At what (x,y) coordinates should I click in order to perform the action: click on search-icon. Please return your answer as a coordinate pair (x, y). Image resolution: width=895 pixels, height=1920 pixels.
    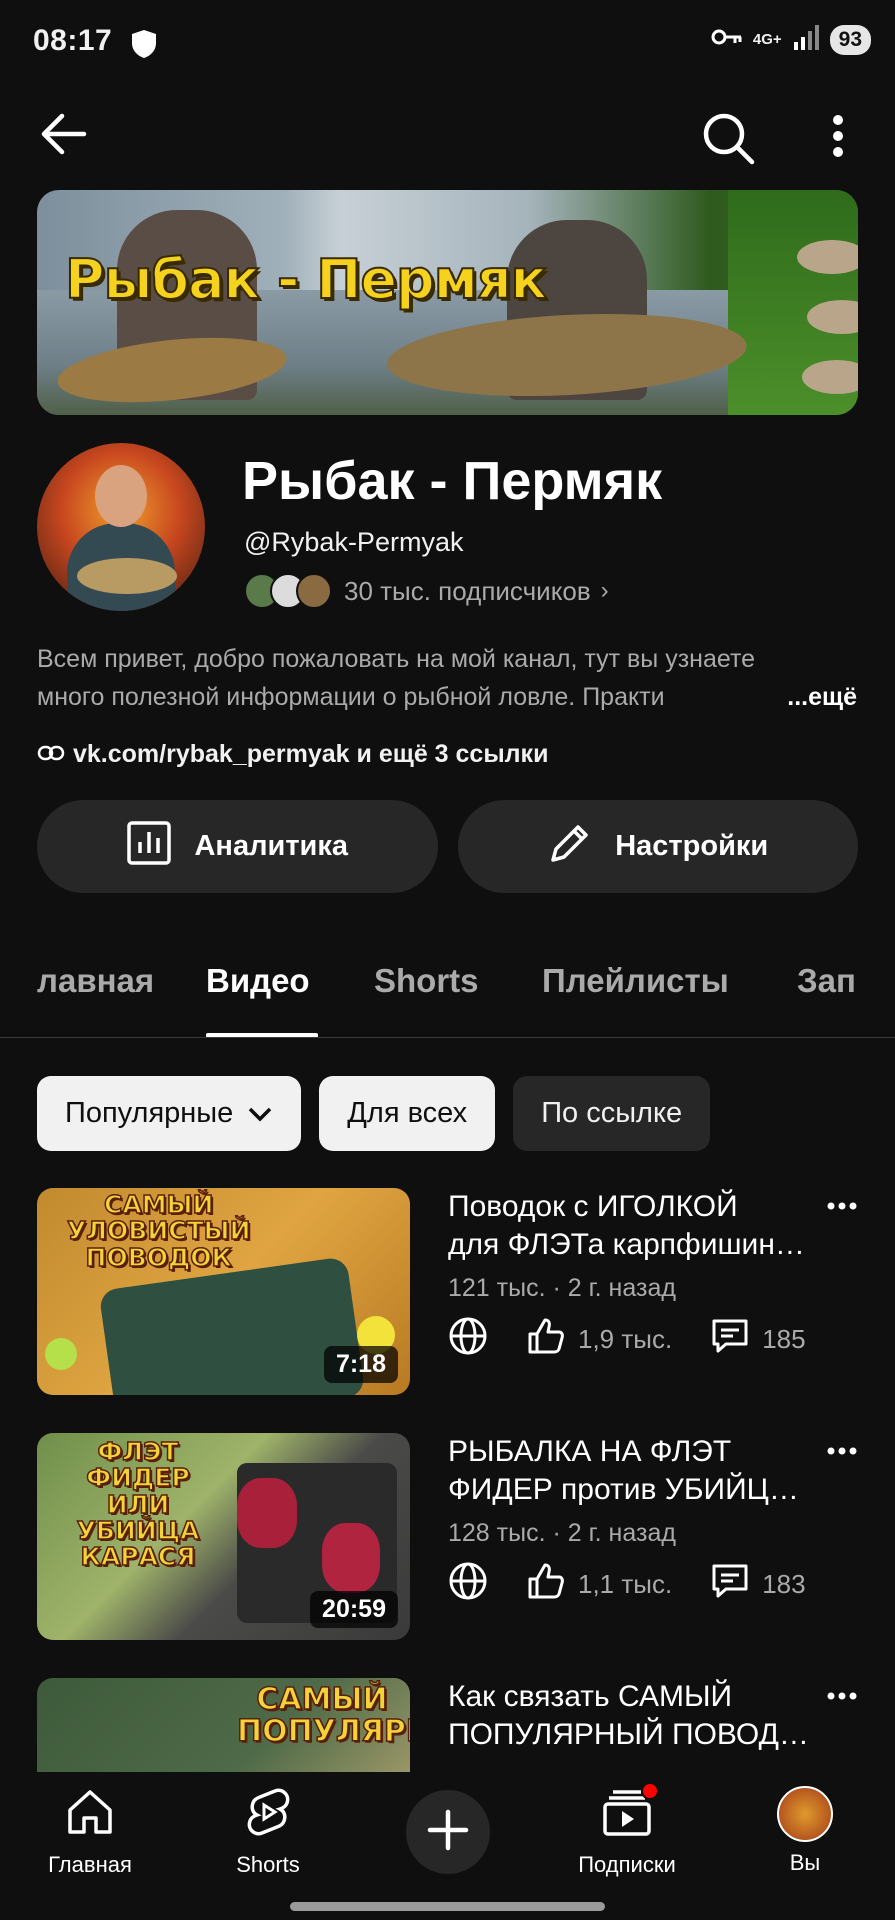
    Looking at the image, I should click on (728, 140).